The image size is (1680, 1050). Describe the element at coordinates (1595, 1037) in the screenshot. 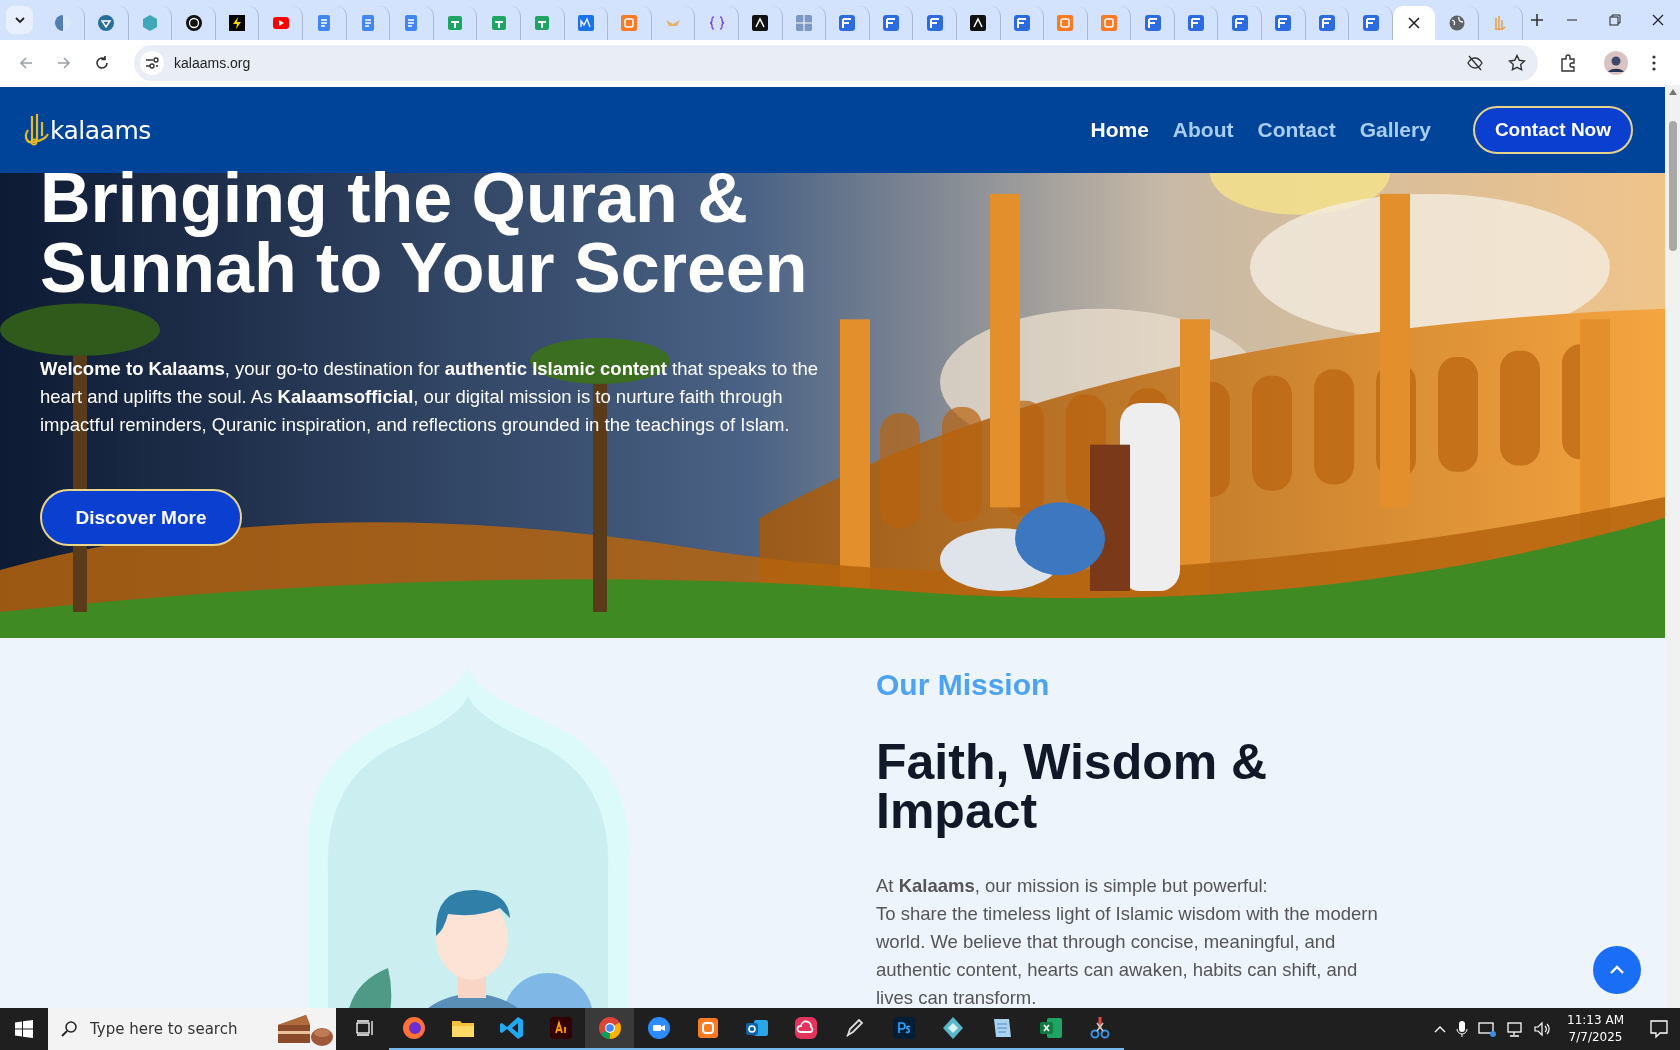

I see `clock-date: 7/7/2025` at that location.